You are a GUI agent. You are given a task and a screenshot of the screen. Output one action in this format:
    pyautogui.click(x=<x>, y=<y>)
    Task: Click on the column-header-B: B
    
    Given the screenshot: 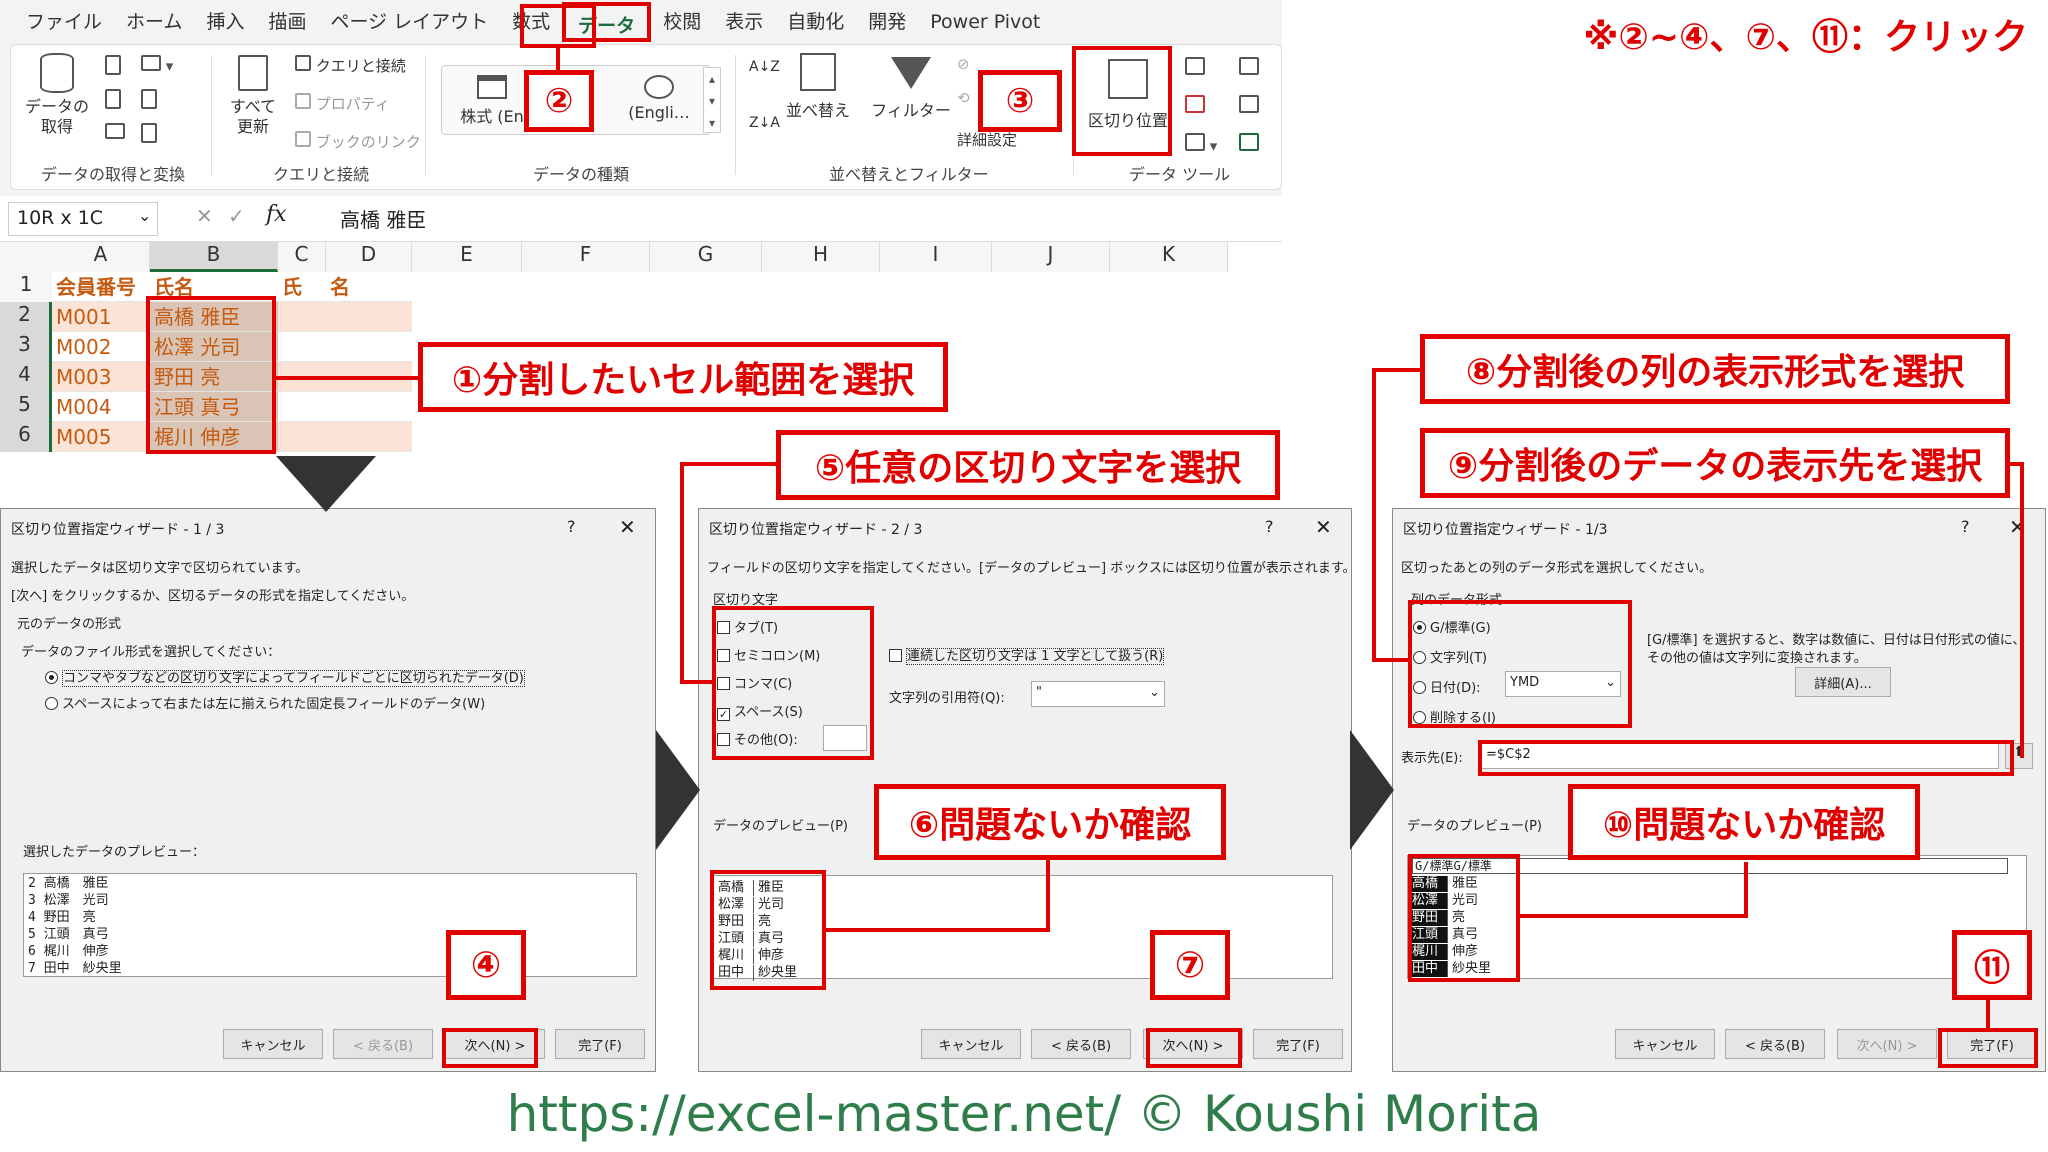 What is the action you would take?
    pyautogui.click(x=214, y=257)
    